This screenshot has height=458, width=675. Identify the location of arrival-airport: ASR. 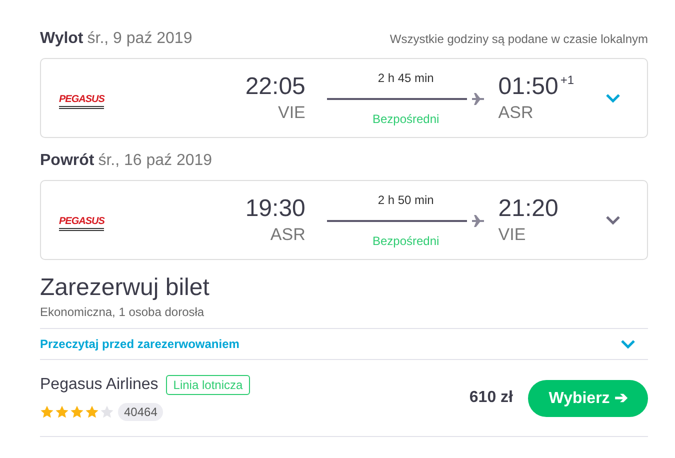
(516, 113).